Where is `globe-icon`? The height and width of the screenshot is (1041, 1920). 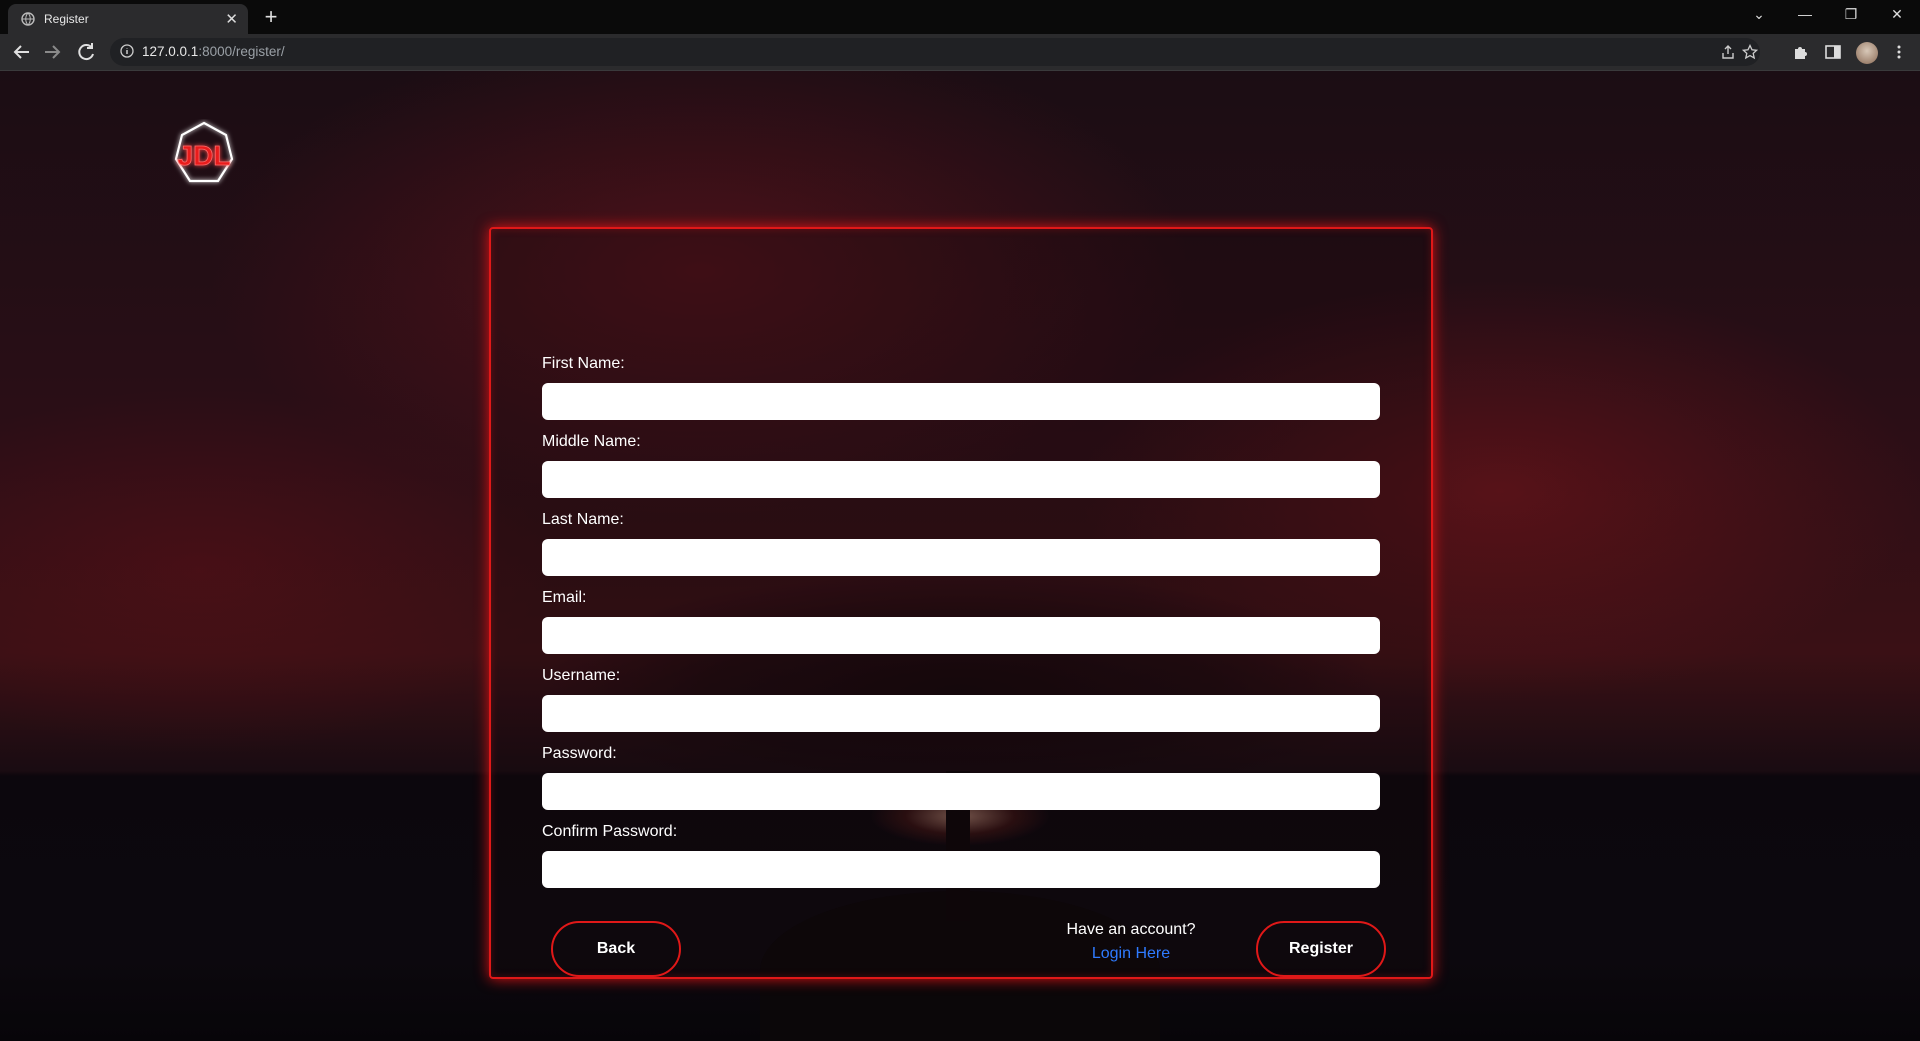
globe-icon is located at coordinates (28, 19).